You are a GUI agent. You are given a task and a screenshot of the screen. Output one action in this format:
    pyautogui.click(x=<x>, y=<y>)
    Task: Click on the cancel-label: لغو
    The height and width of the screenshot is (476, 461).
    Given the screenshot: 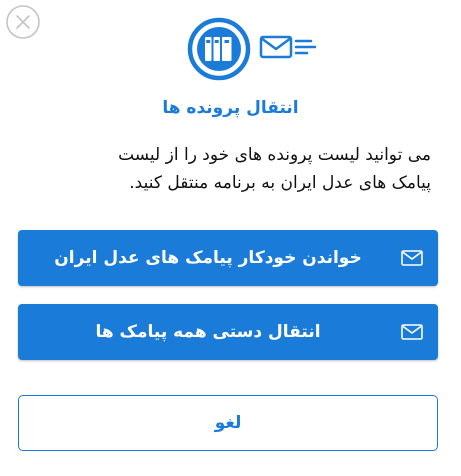 What is the action you would take?
    pyautogui.click(x=228, y=423)
    